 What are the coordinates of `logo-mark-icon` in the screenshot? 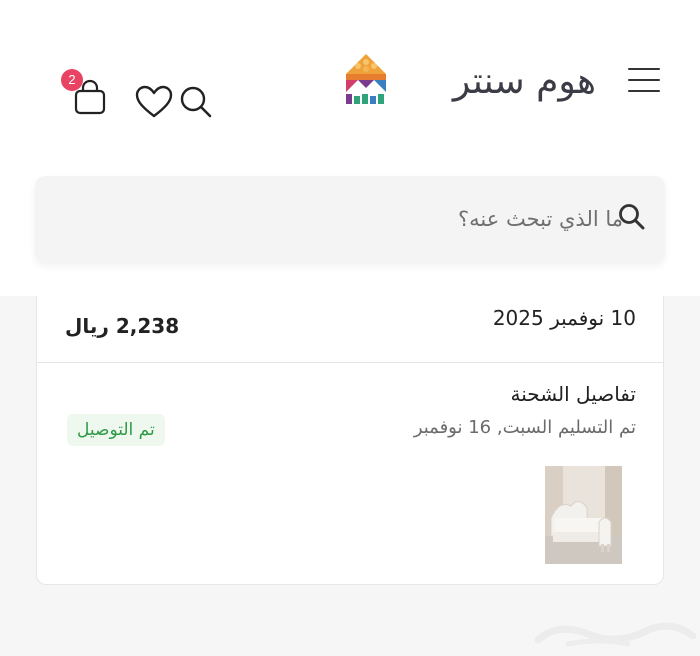 It's located at (366, 79).